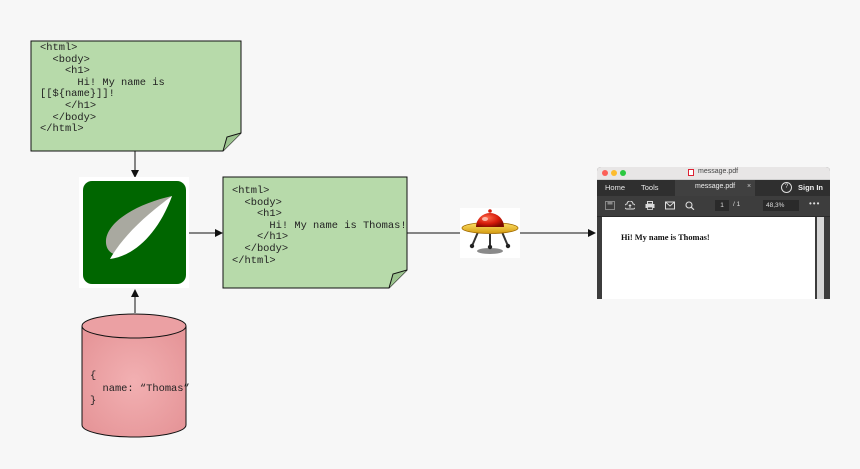 The height and width of the screenshot is (469, 860). Describe the element at coordinates (615, 187) in the screenshot. I see `tab-home: Home` at that location.